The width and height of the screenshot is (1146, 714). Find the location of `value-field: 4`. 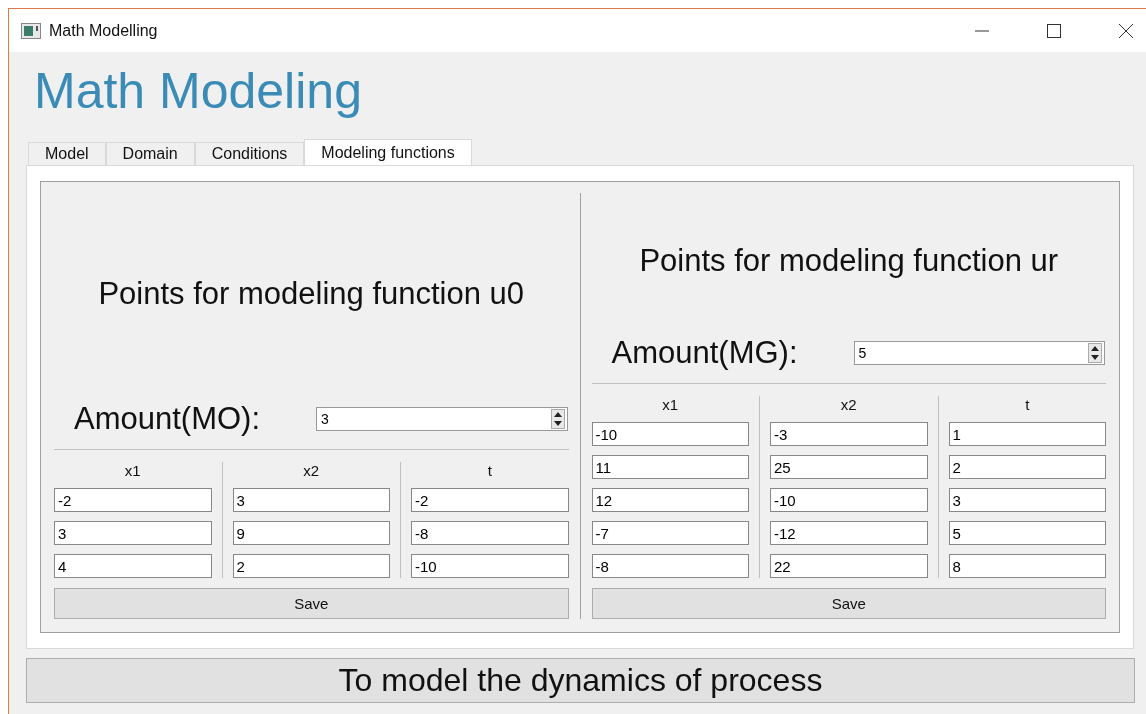

value-field: 4 is located at coordinates (133, 566).